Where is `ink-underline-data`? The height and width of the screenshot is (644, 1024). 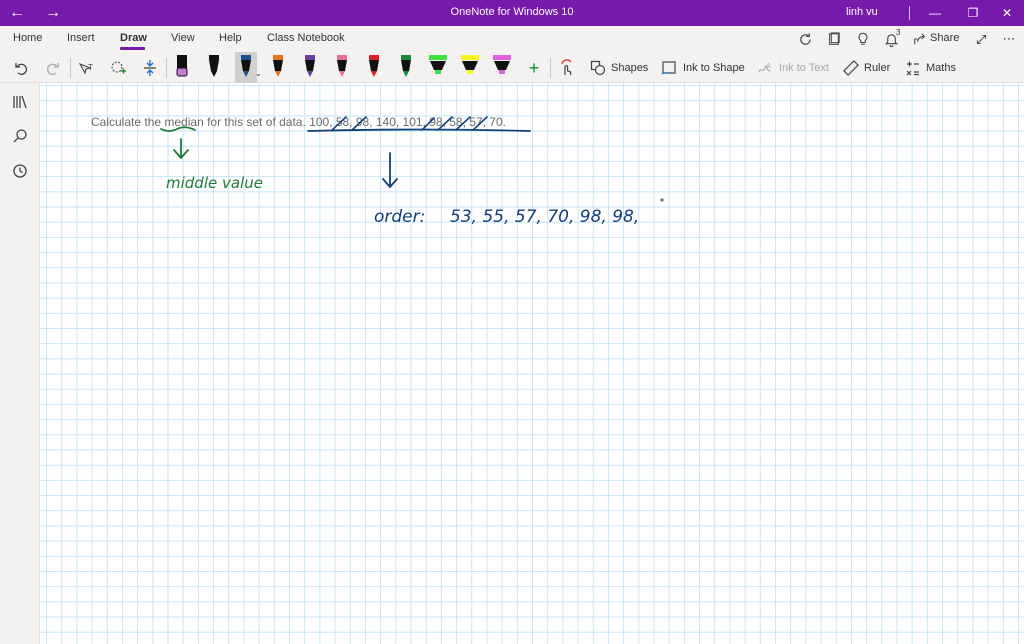
ink-underline-data is located at coordinates (419, 130).